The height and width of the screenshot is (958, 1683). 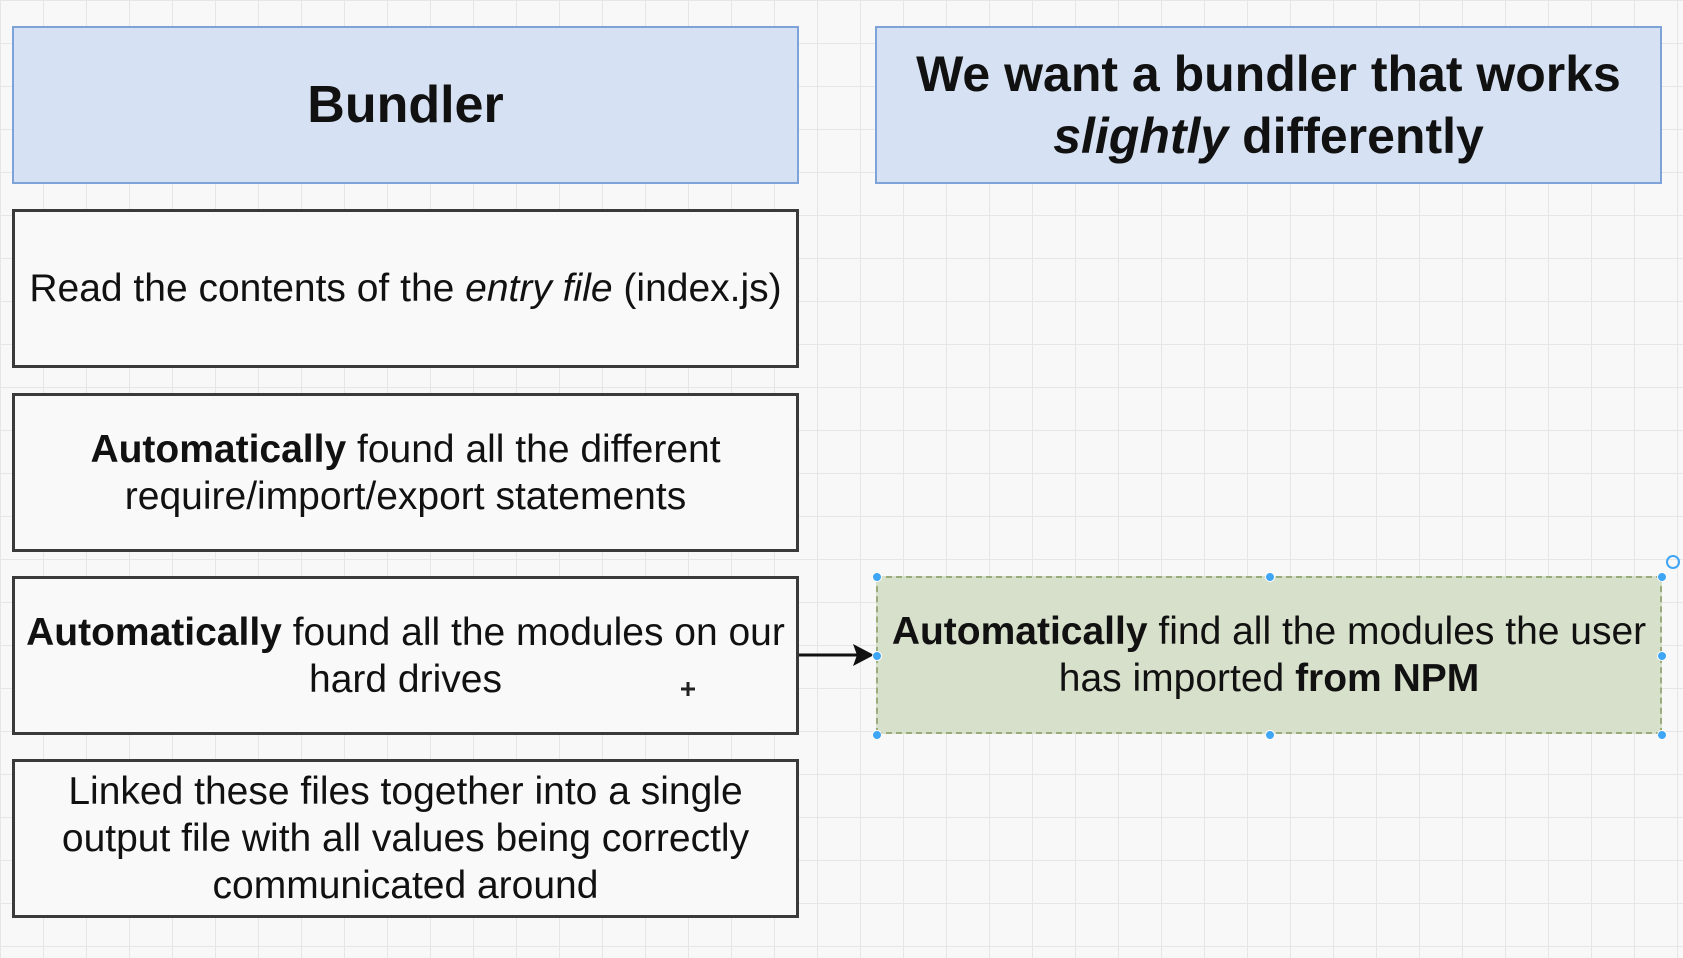 What do you see at coordinates (1270, 577) in the screenshot?
I see `selection-handle-top-middle` at bounding box center [1270, 577].